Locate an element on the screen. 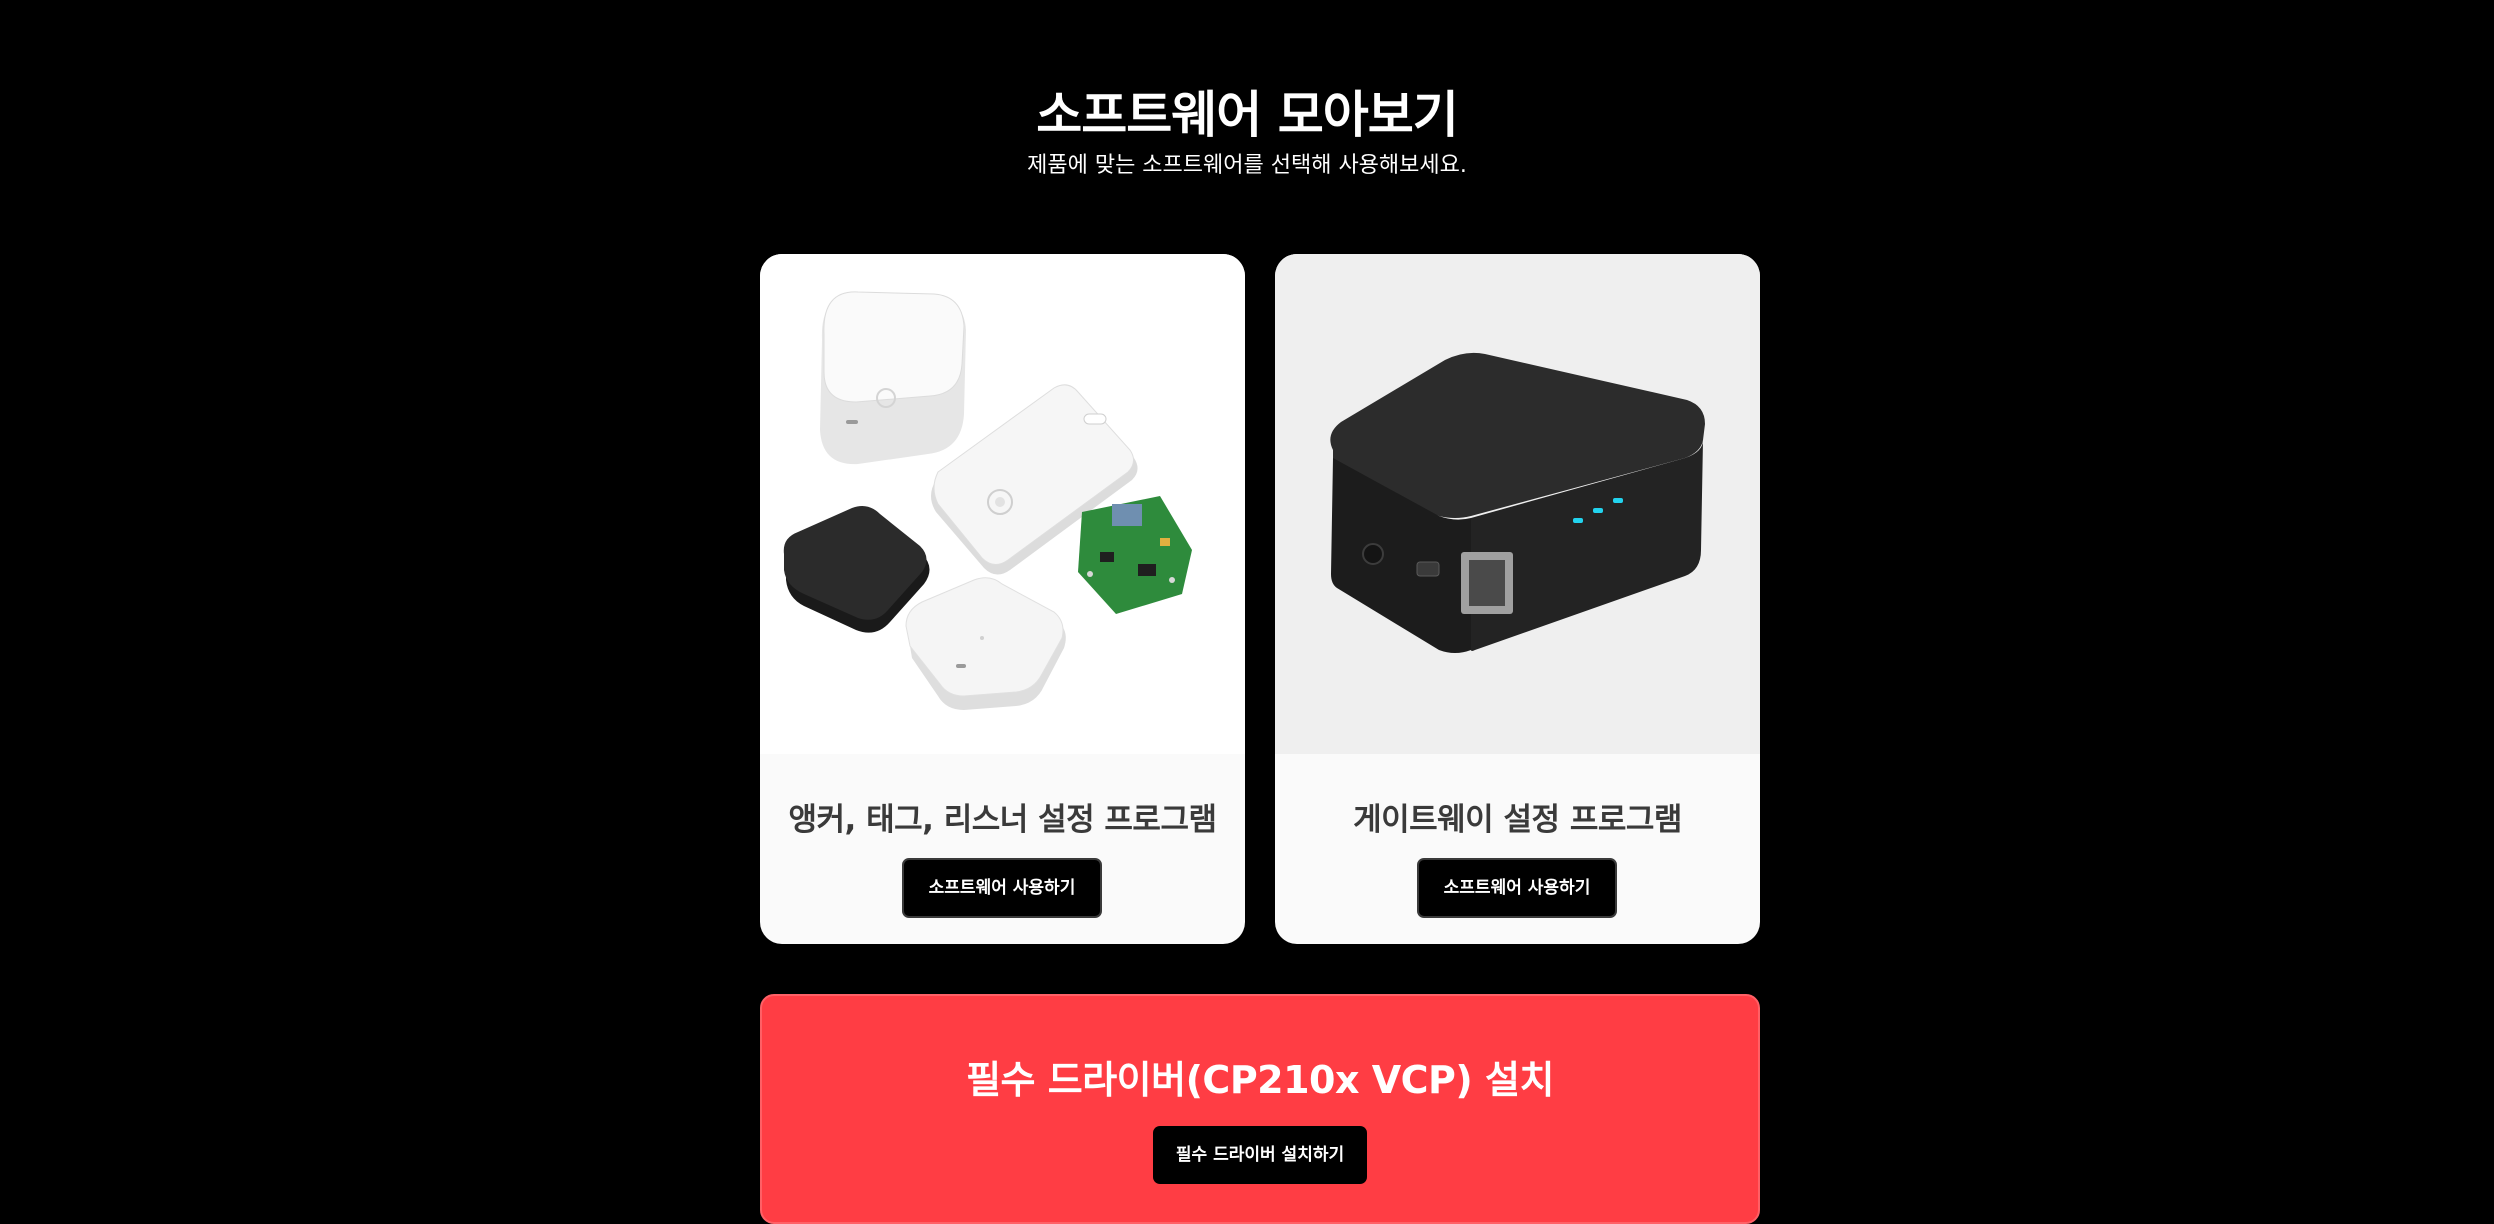 The image size is (2494, 1224). software-card-gateway: 게이트웨이 설정 프로그램 소프트웨어 사용하기 is located at coordinates (1517, 599).